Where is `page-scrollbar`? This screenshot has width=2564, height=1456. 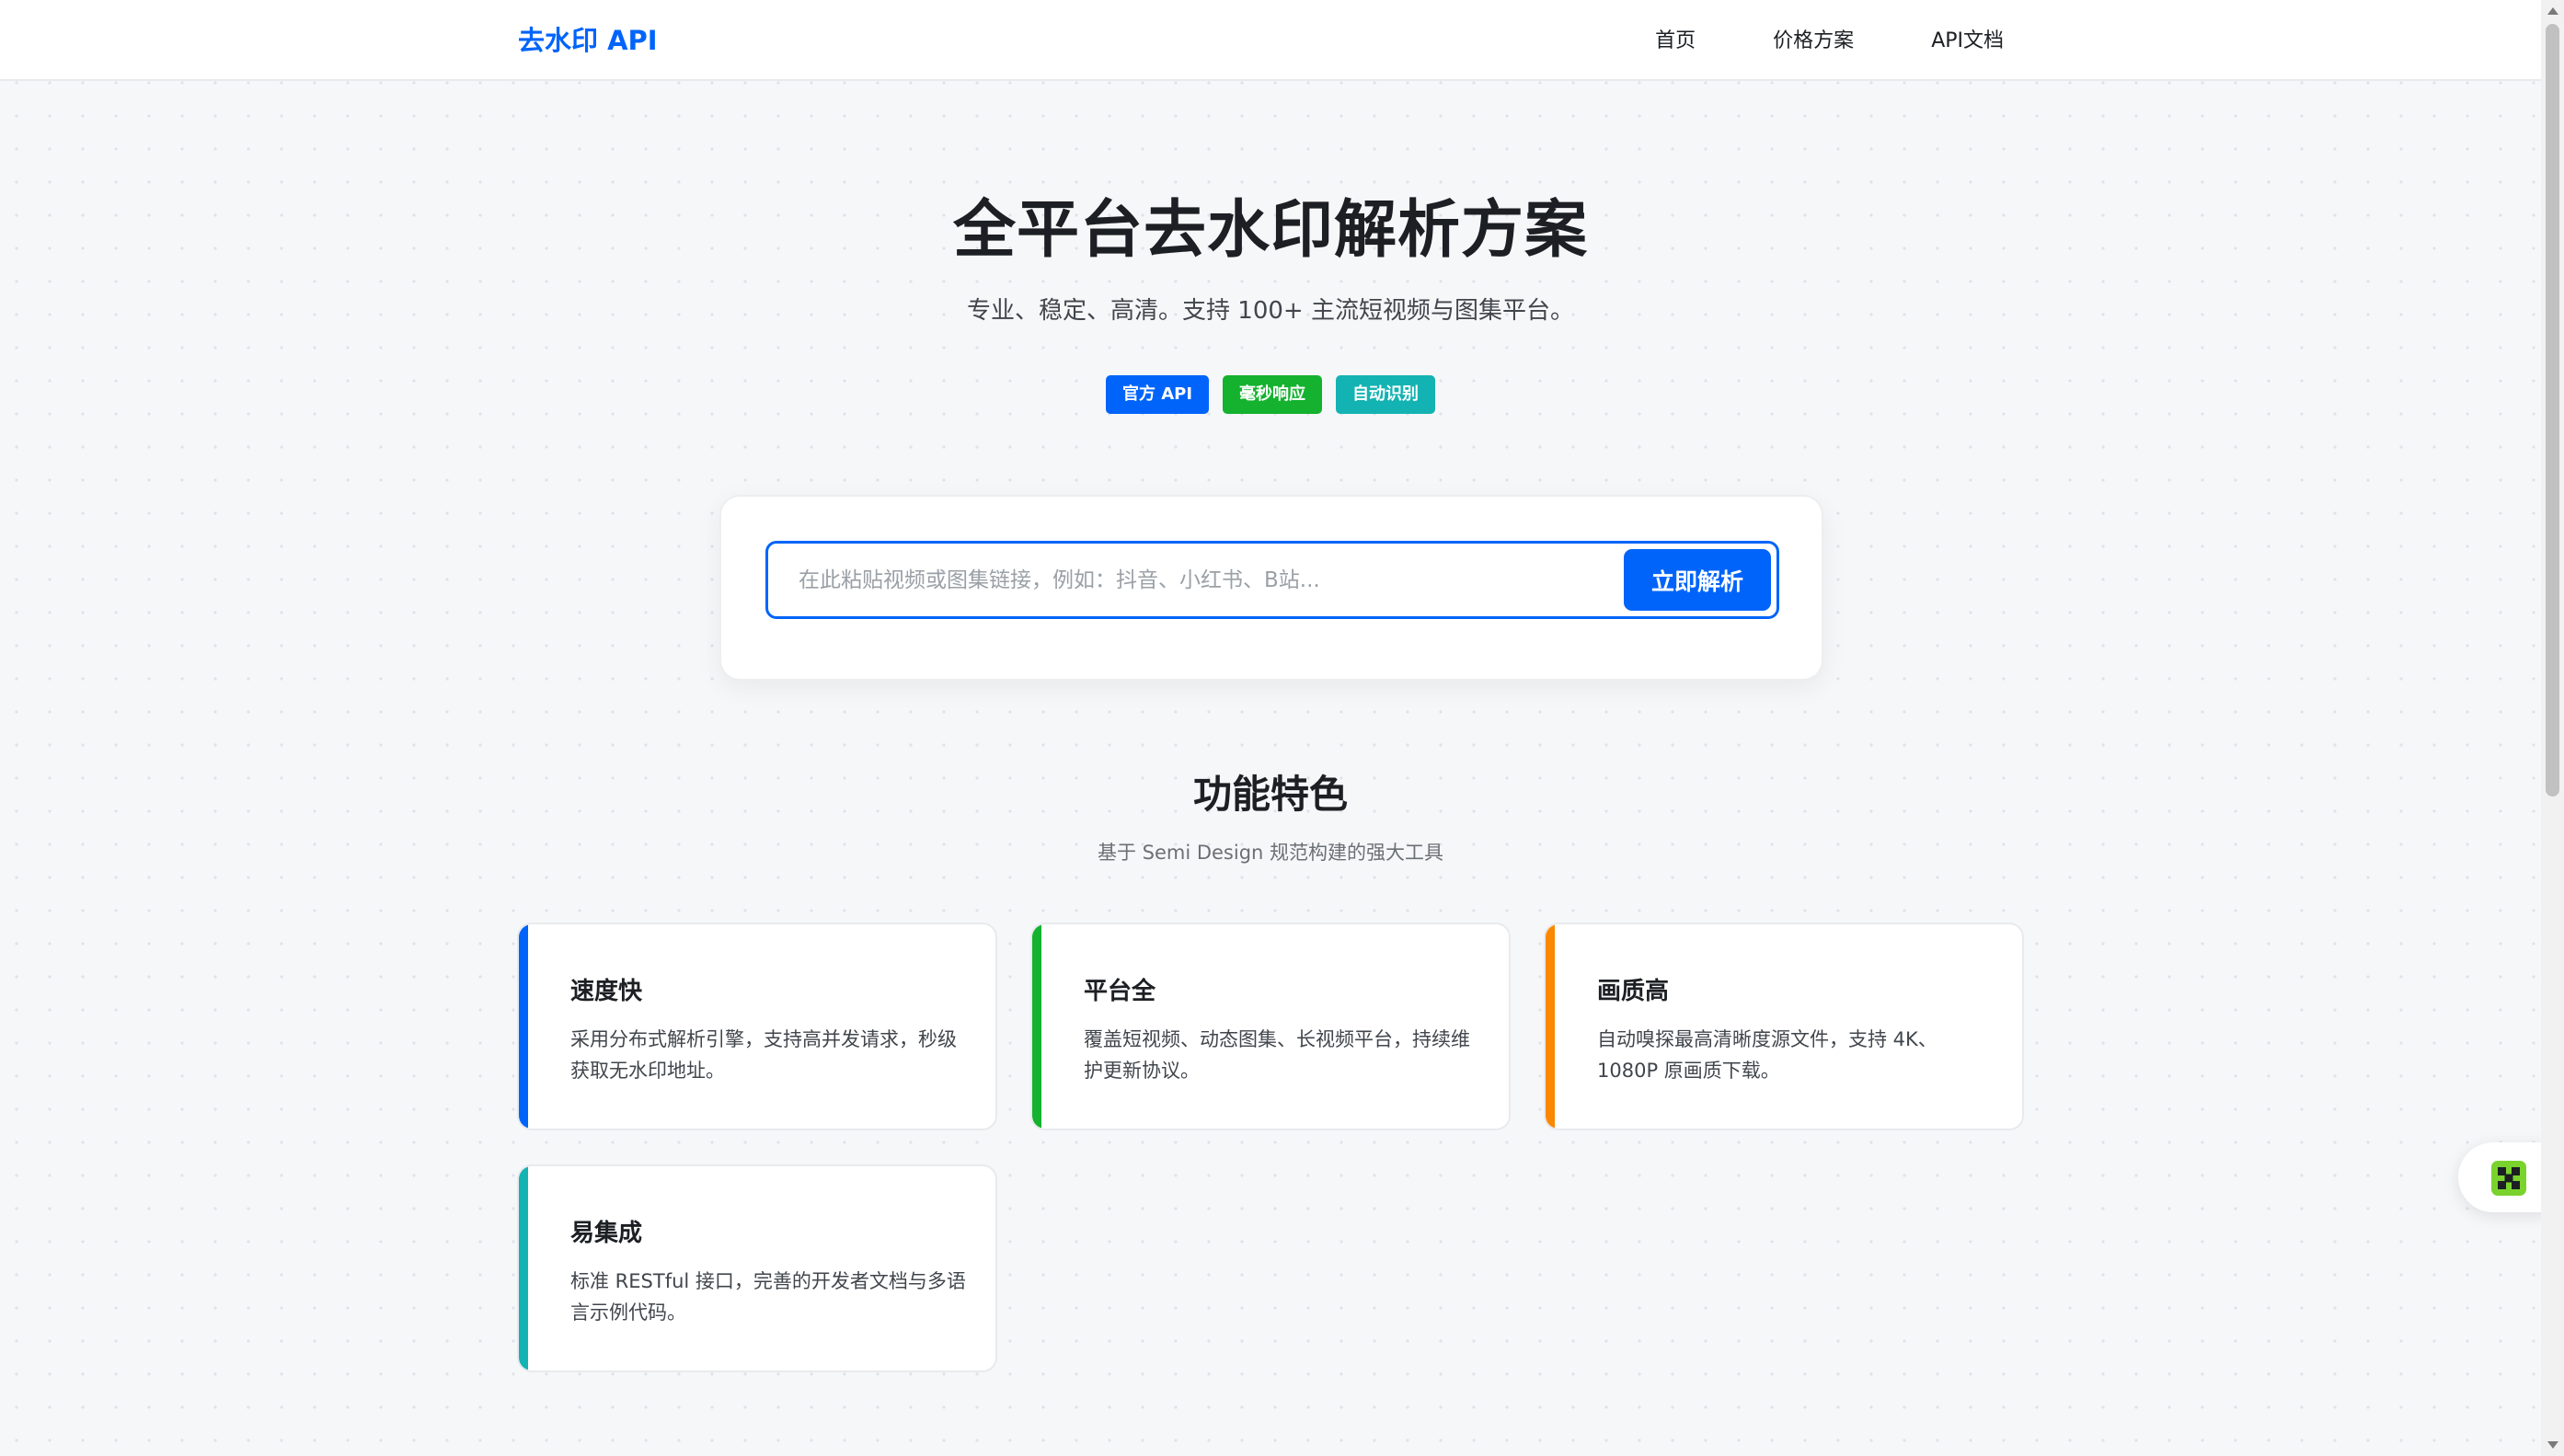
page-scrollbar is located at coordinates (2552, 728).